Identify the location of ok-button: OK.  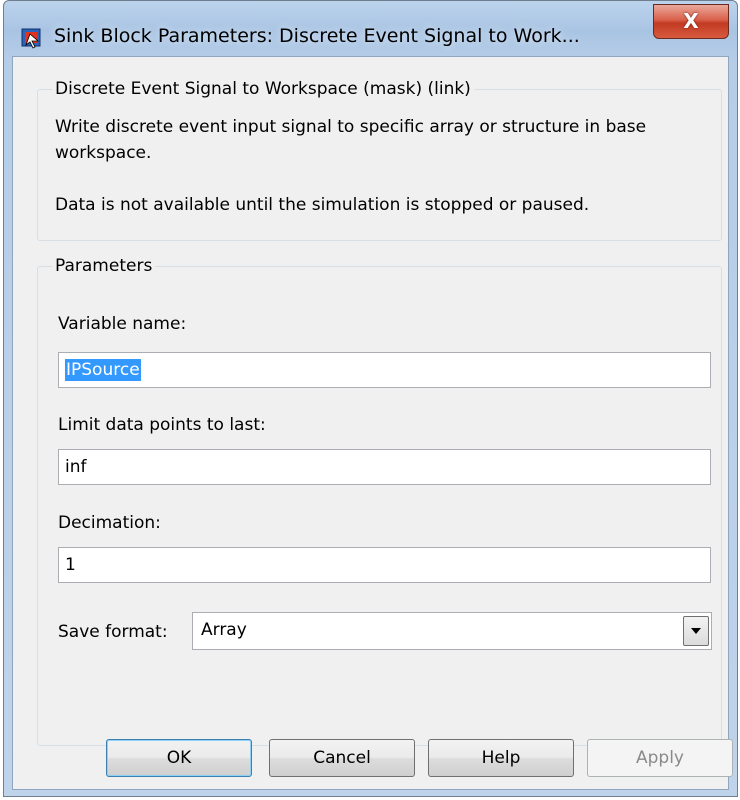
(179, 758).